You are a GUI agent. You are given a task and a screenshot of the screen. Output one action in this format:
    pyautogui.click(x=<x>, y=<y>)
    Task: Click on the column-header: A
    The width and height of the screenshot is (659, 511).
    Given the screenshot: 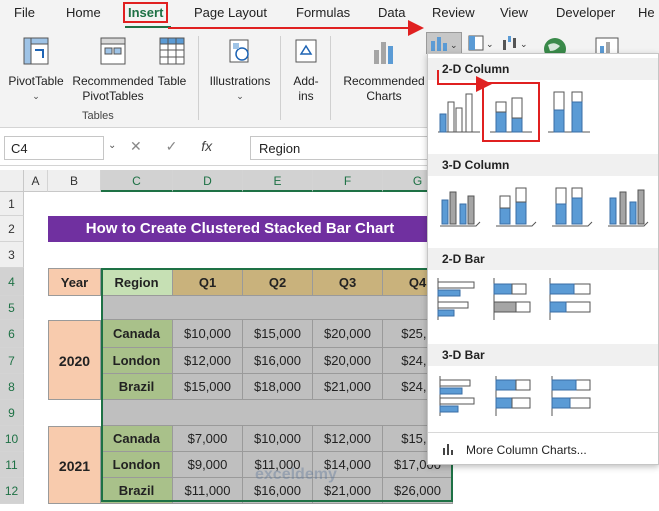 What is the action you would take?
    pyautogui.click(x=36, y=181)
    